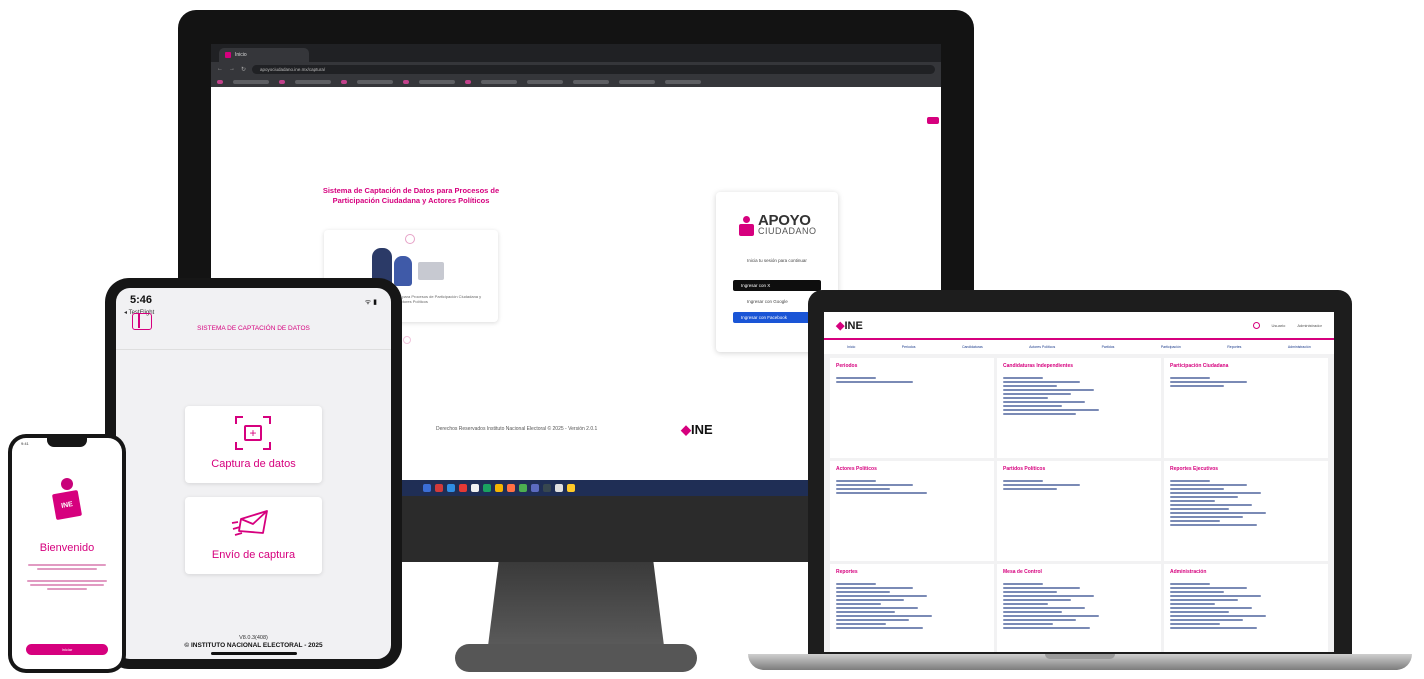  I want to click on nav-item: Participación, so click(1171, 347).